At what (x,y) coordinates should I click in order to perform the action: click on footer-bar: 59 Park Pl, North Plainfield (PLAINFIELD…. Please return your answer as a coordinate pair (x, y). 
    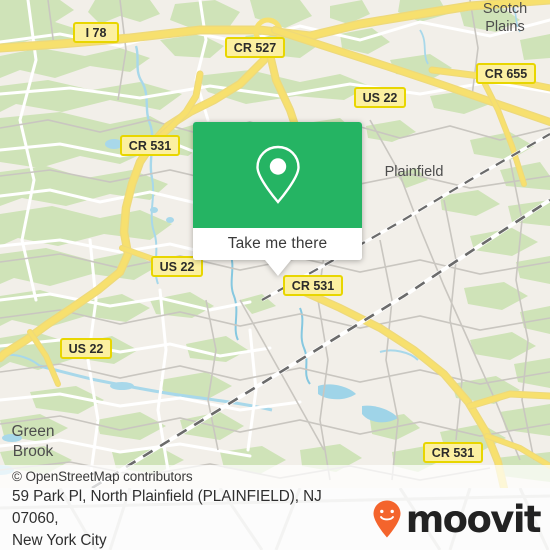
    Looking at the image, I should click on (275, 519).